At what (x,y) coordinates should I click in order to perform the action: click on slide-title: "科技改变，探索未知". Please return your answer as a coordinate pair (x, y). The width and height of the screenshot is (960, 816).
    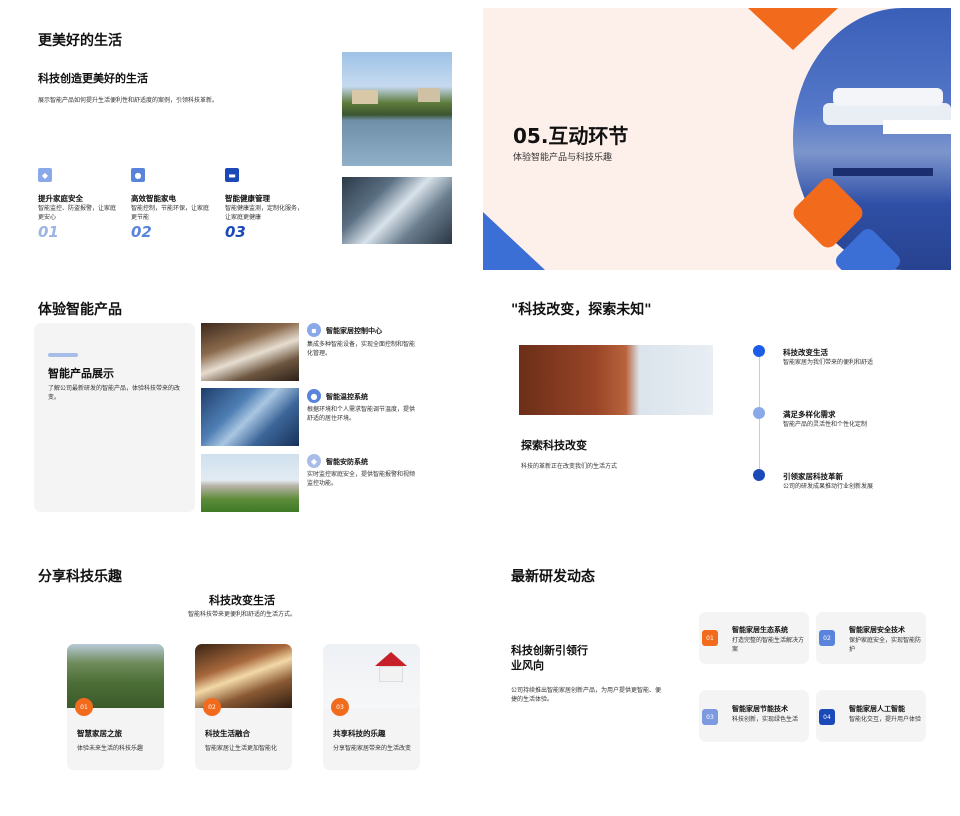
    Looking at the image, I should click on (581, 310).